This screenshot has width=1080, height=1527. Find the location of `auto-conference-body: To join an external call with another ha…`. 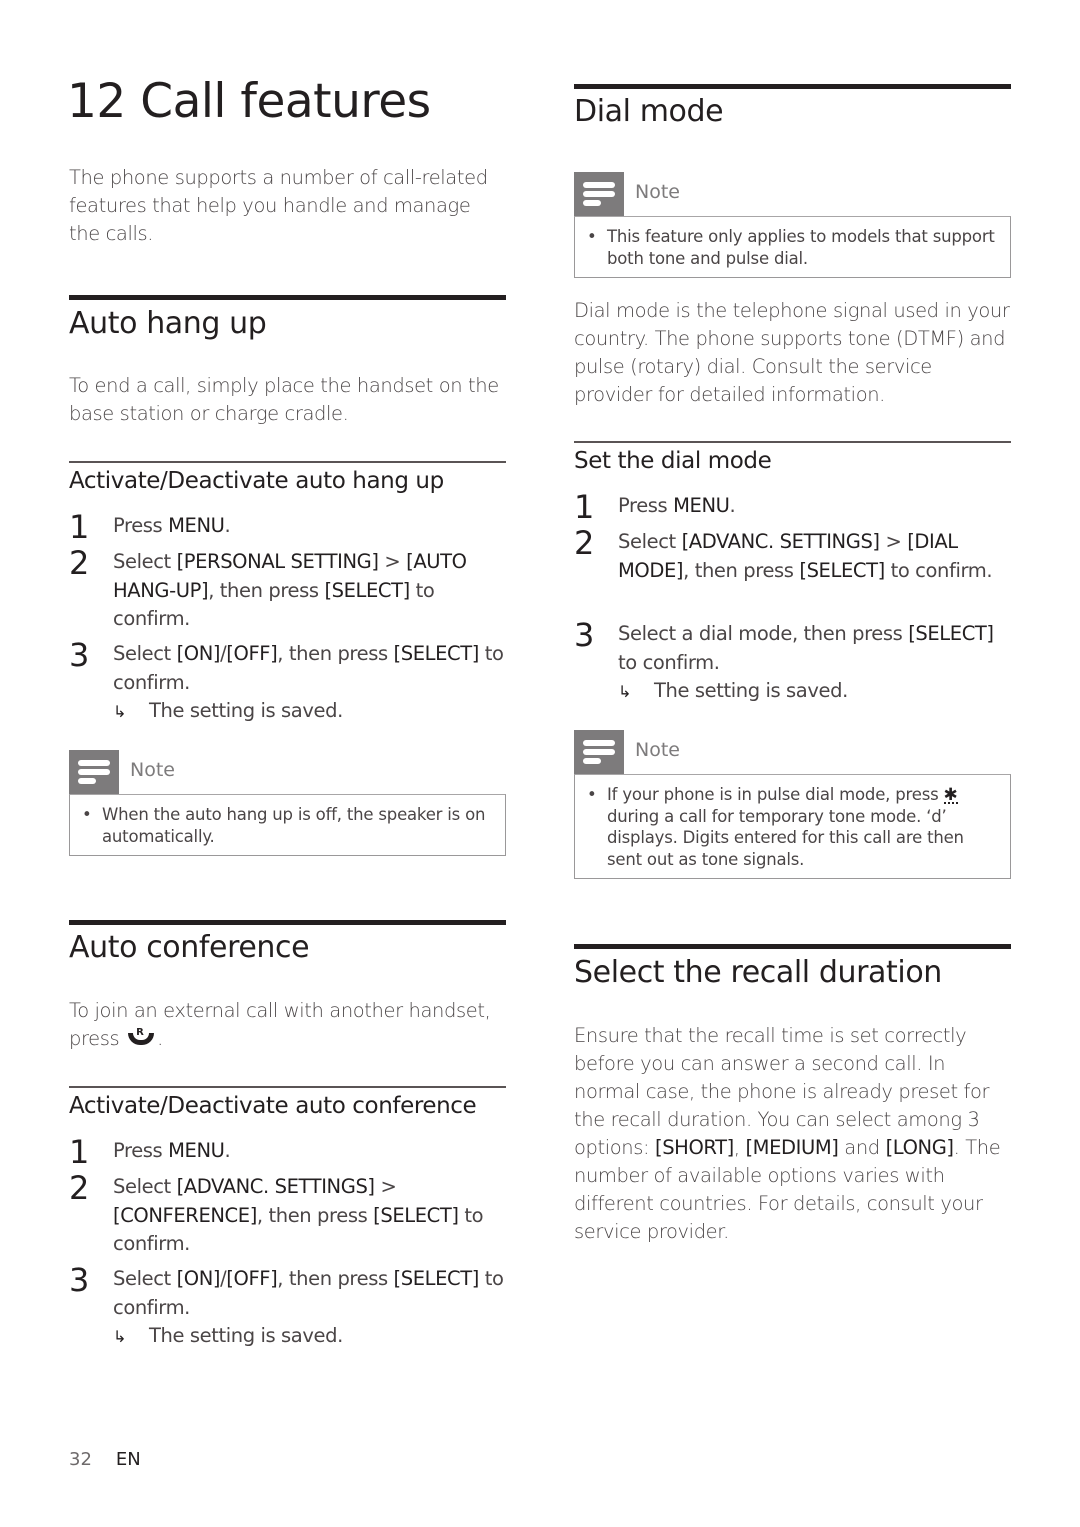

auto-conference-body: To join an external call with another ha… is located at coordinates (287, 1025).